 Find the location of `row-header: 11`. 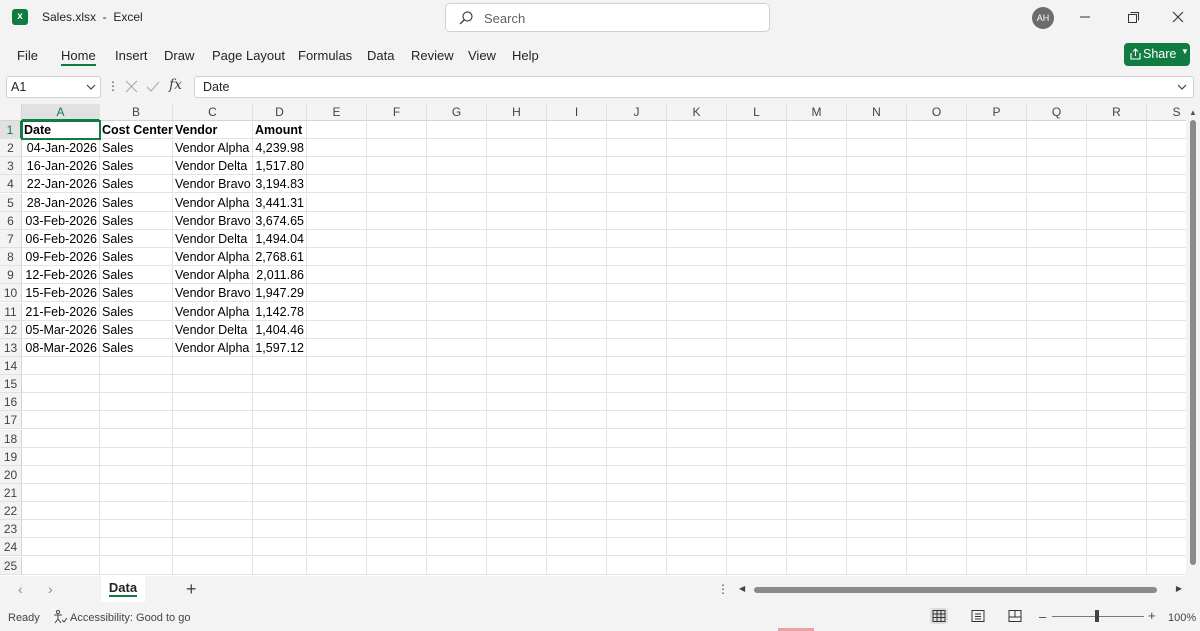

row-header: 11 is located at coordinates (11, 311).